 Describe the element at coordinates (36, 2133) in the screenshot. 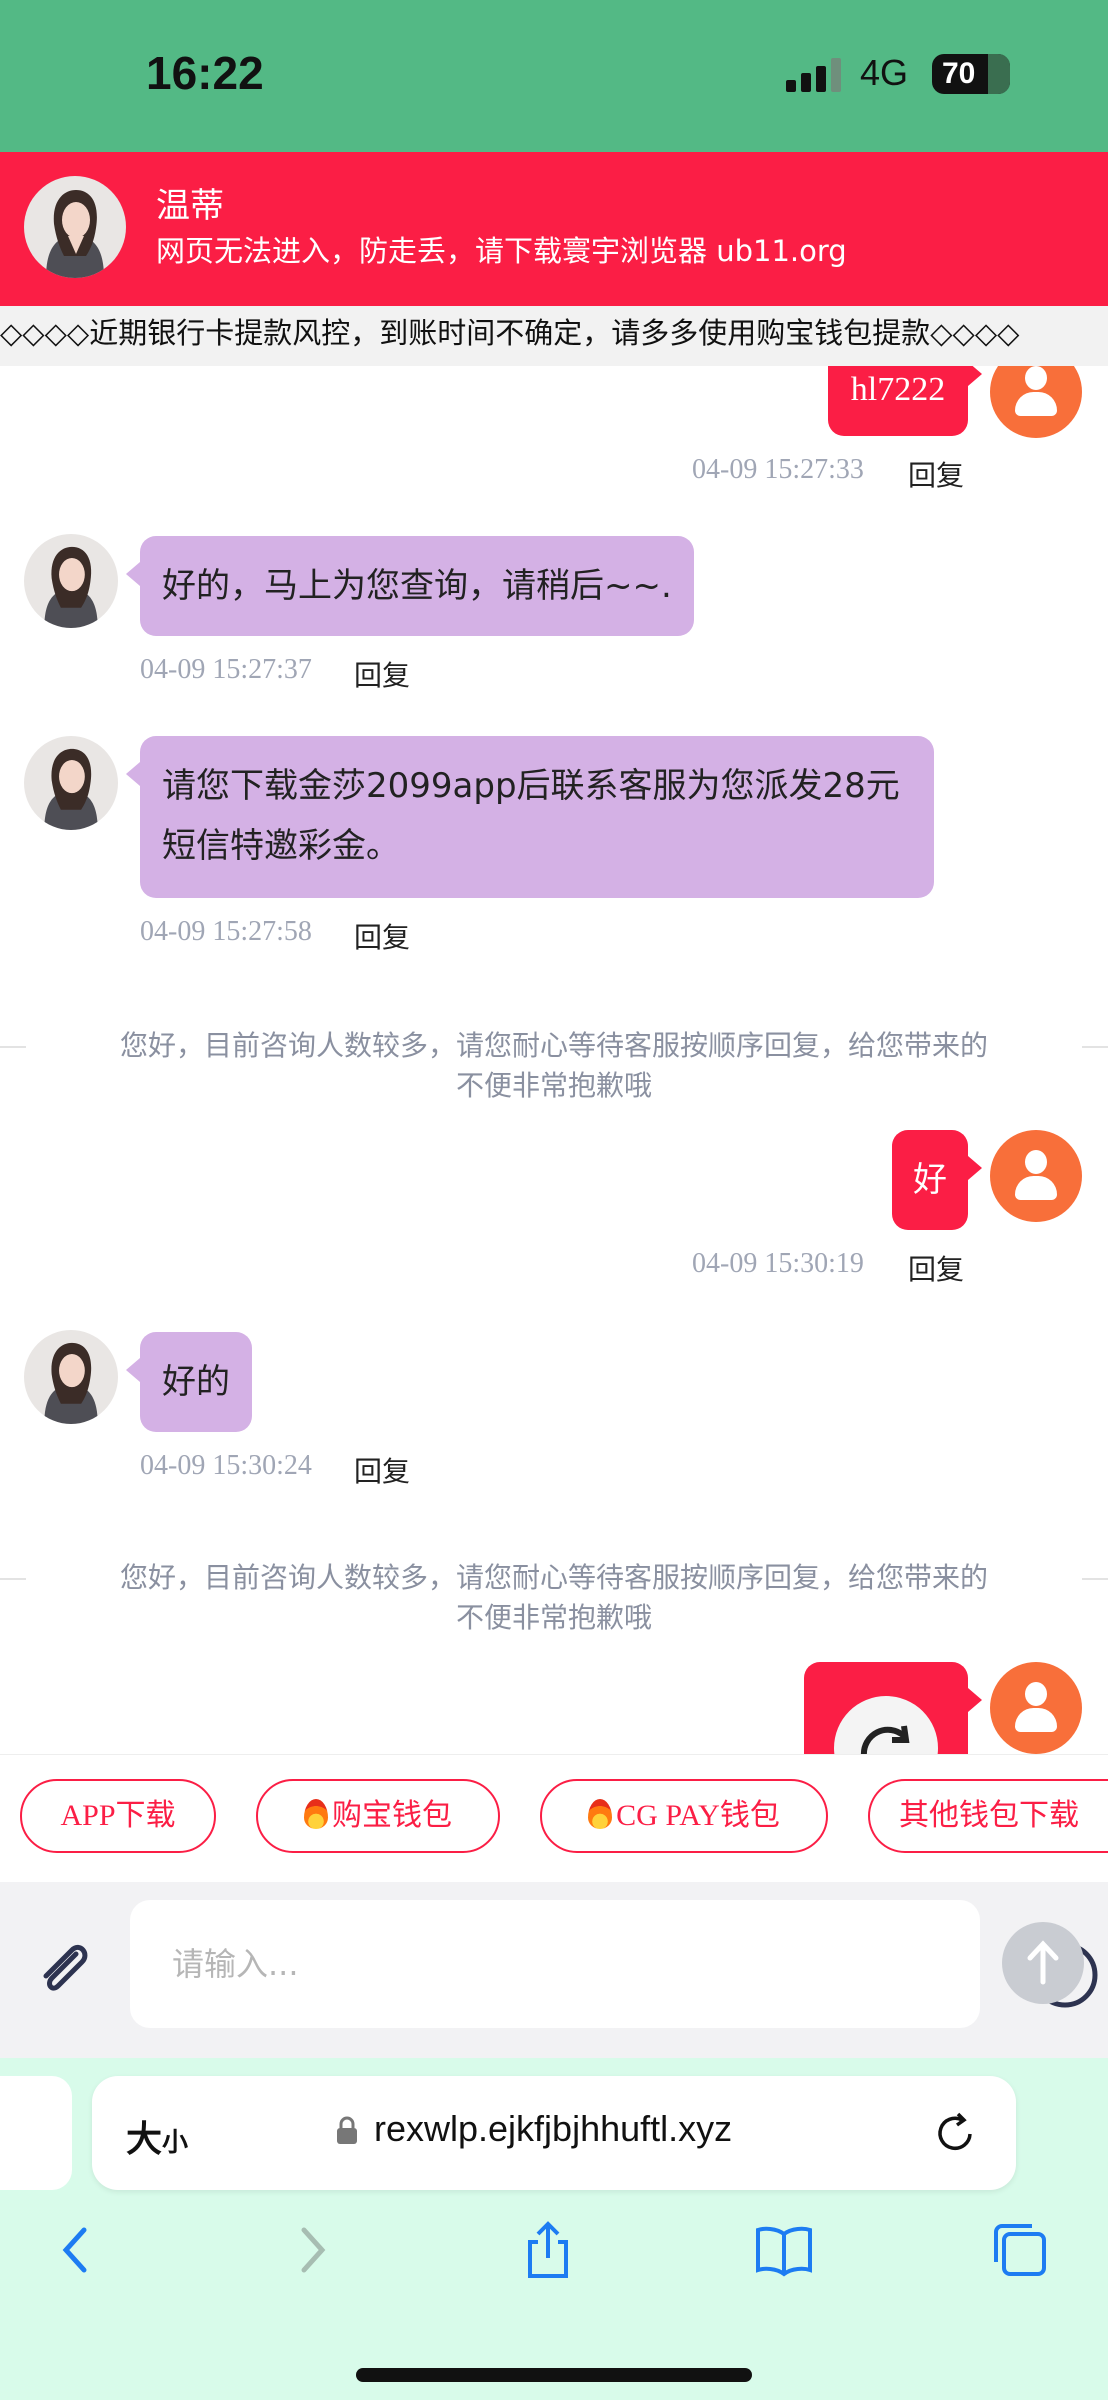

I see `previous-tab-peek` at that location.